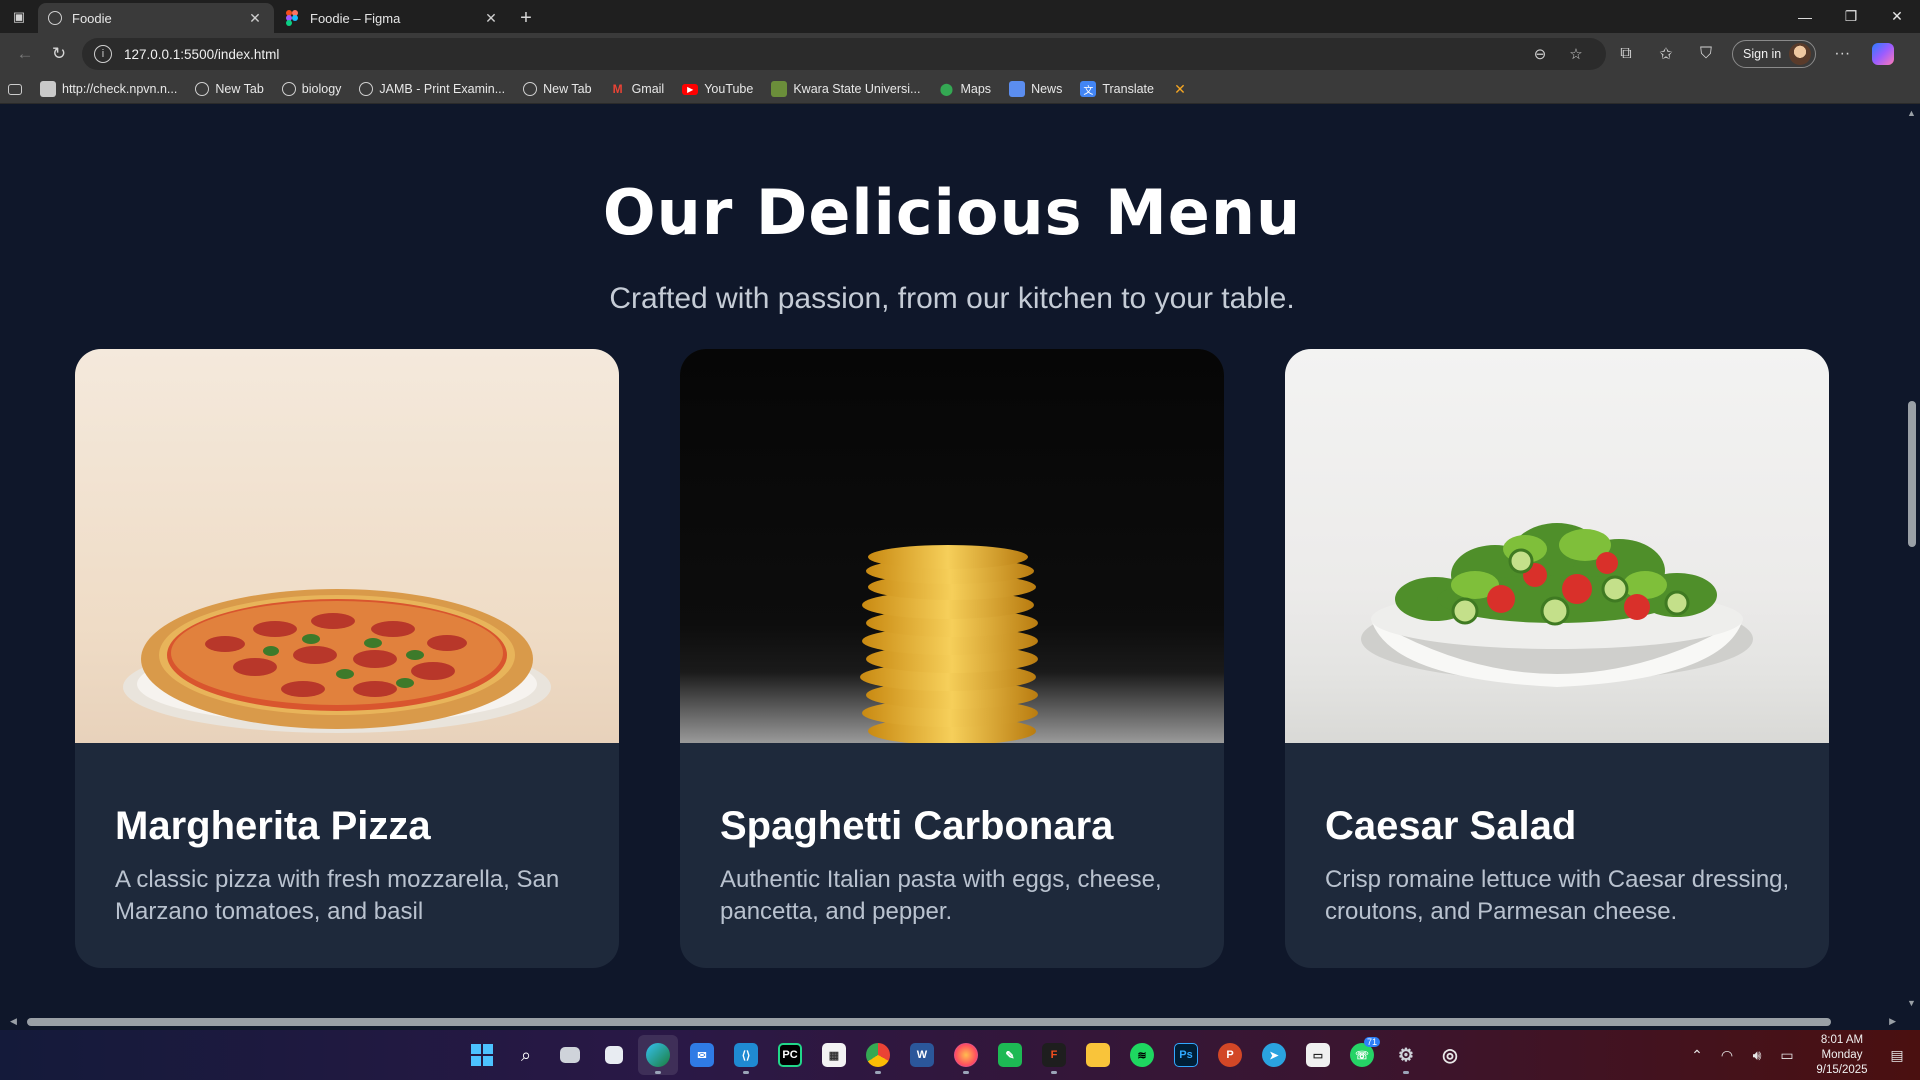  Describe the element at coordinates (658, 1055) in the screenshot. I see `edge-icon` at that location.